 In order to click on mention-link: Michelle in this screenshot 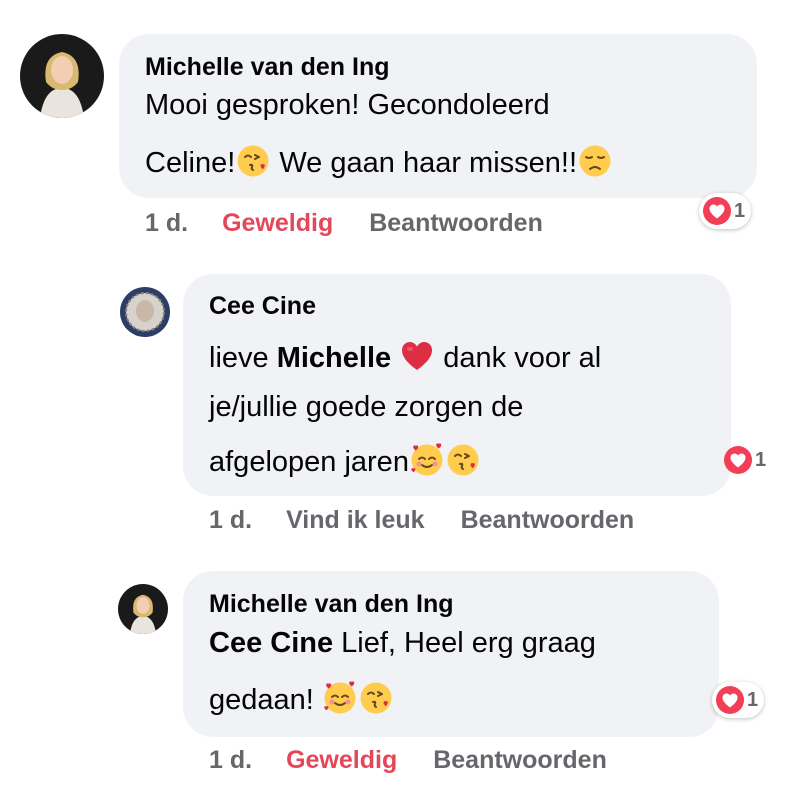, I will do `click(334, 358)`.